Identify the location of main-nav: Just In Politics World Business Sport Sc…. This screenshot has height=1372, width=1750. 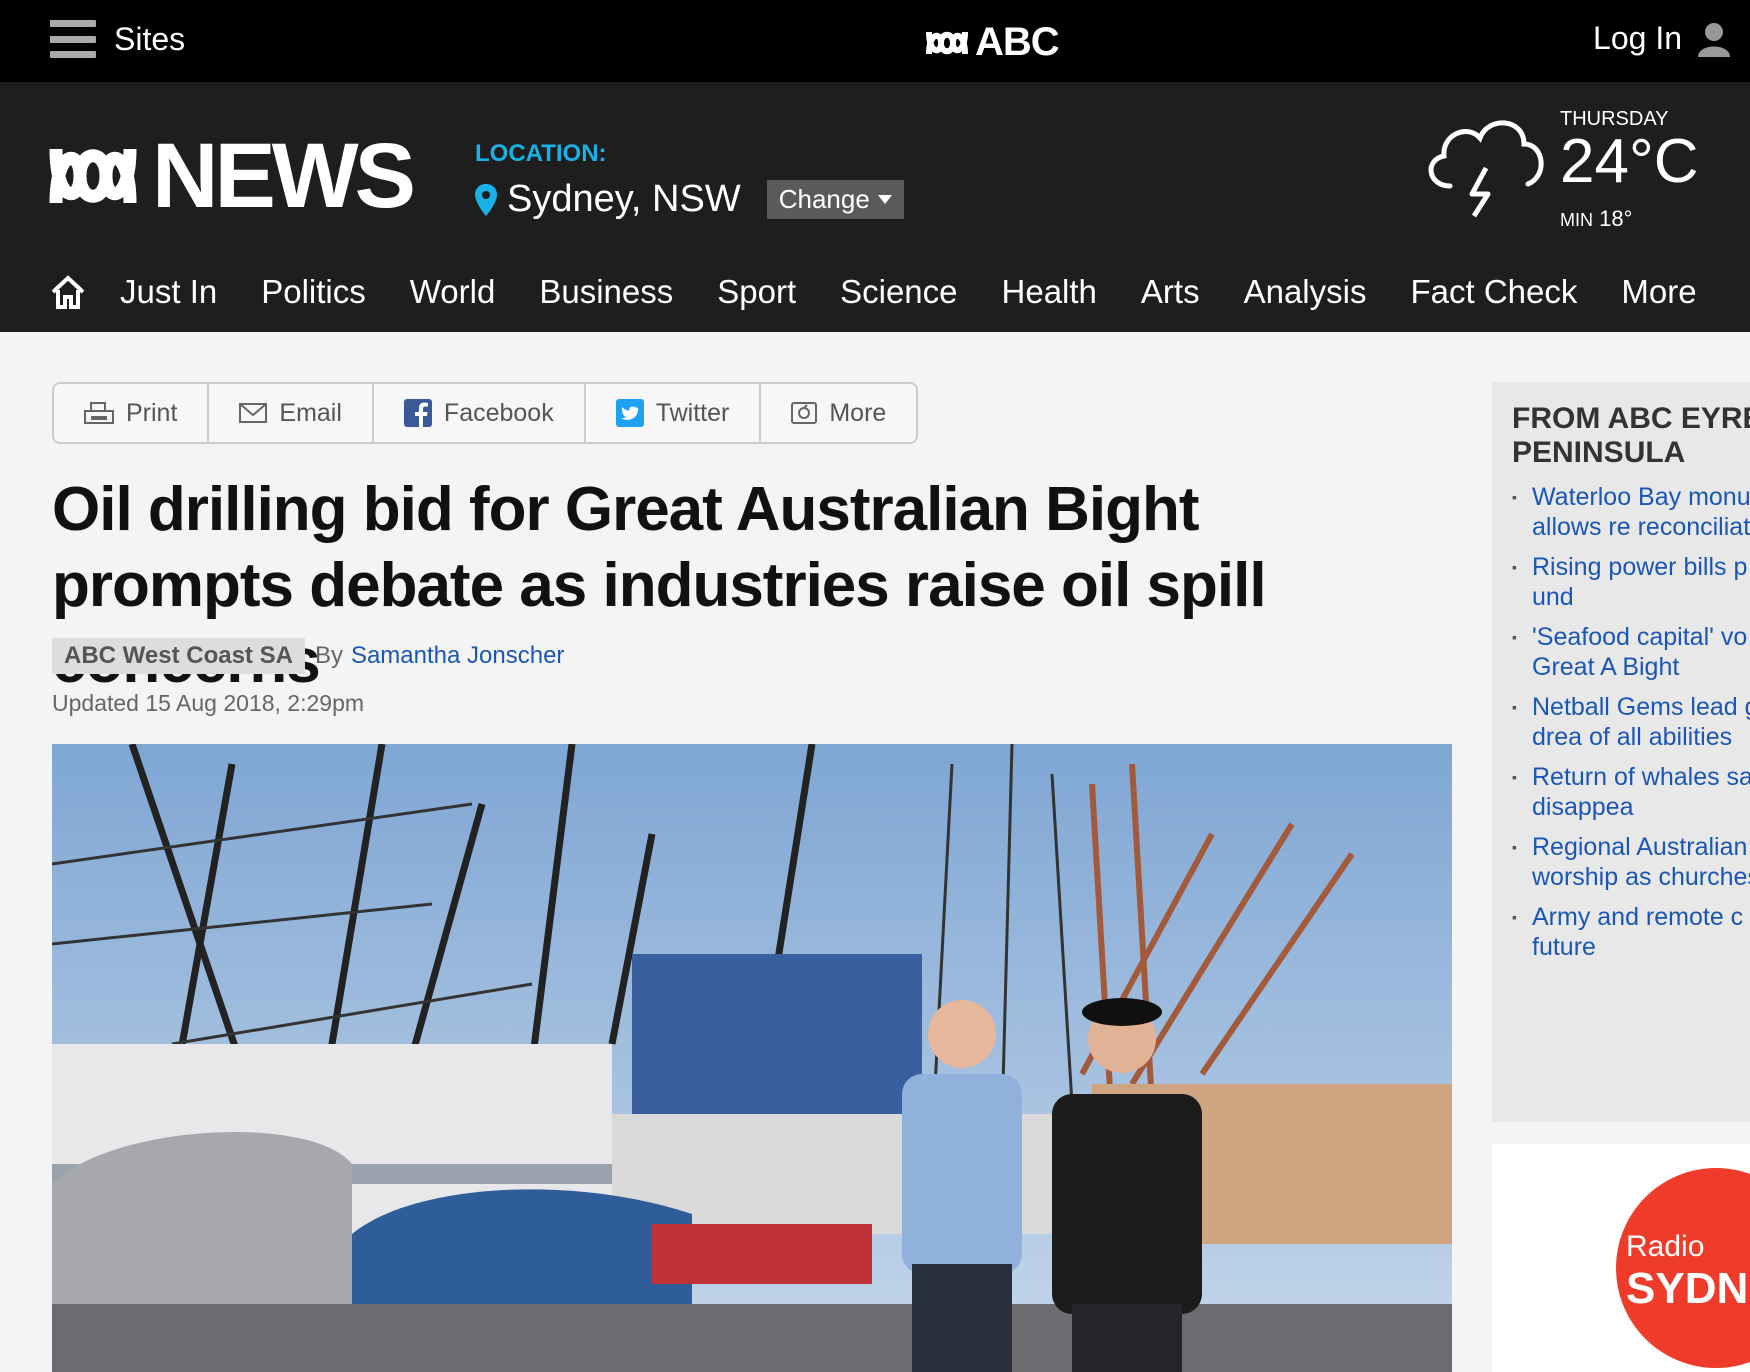
(875, 292).